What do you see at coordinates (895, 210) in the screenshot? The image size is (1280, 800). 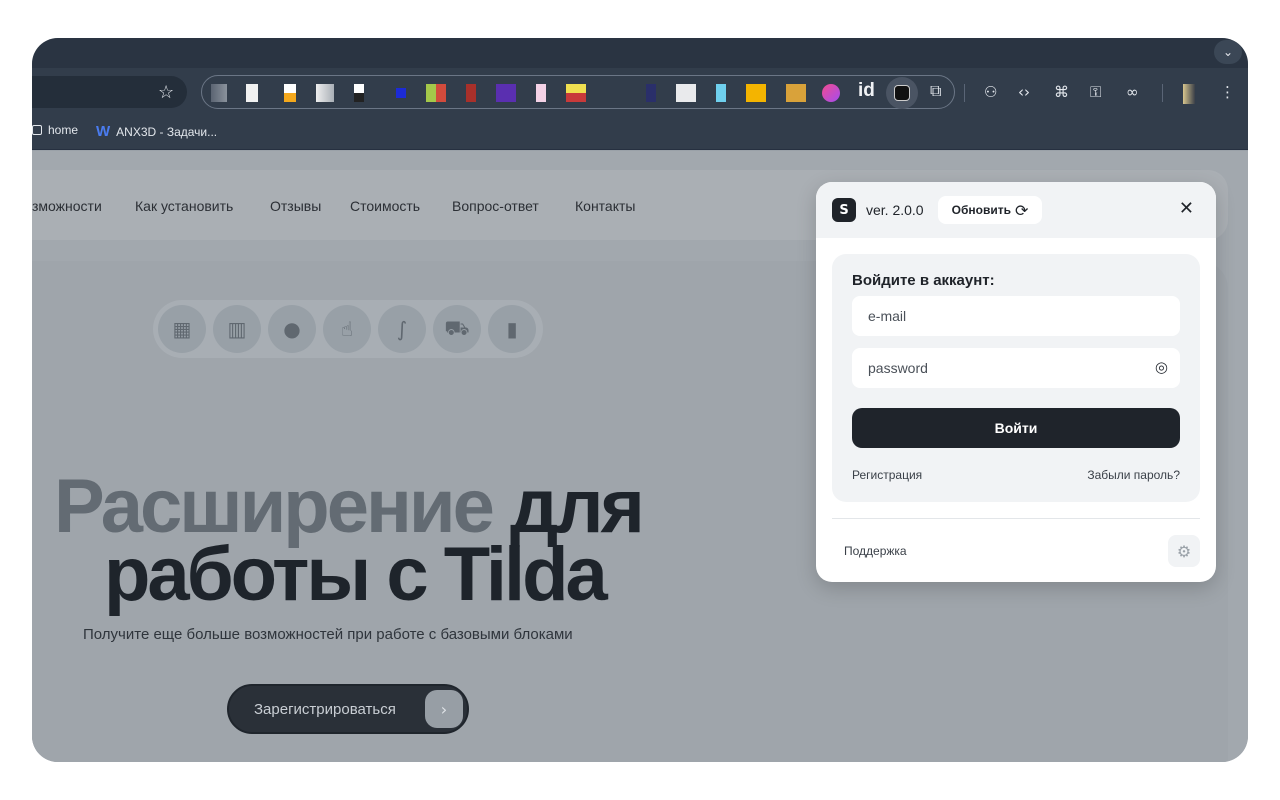 I see `version-label: ver. 2.0.0` at bounding box center [895, 210].